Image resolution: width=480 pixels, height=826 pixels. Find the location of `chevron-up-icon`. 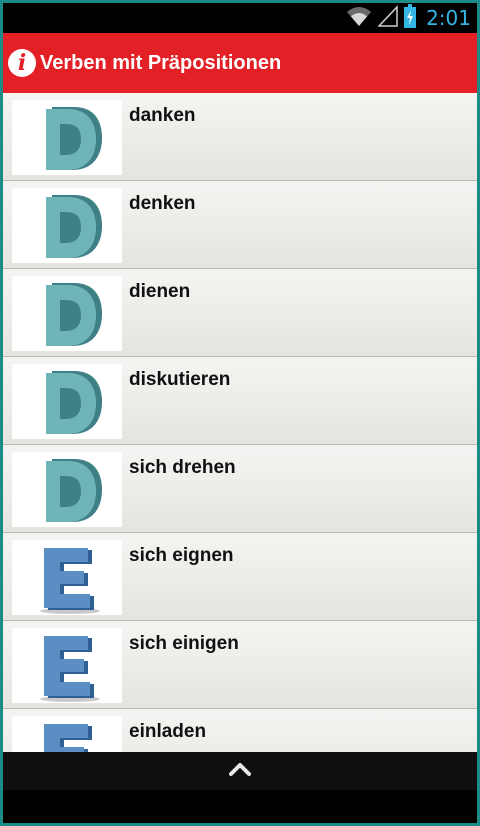

chevron-up-icon is located at coordinates (240, 771).